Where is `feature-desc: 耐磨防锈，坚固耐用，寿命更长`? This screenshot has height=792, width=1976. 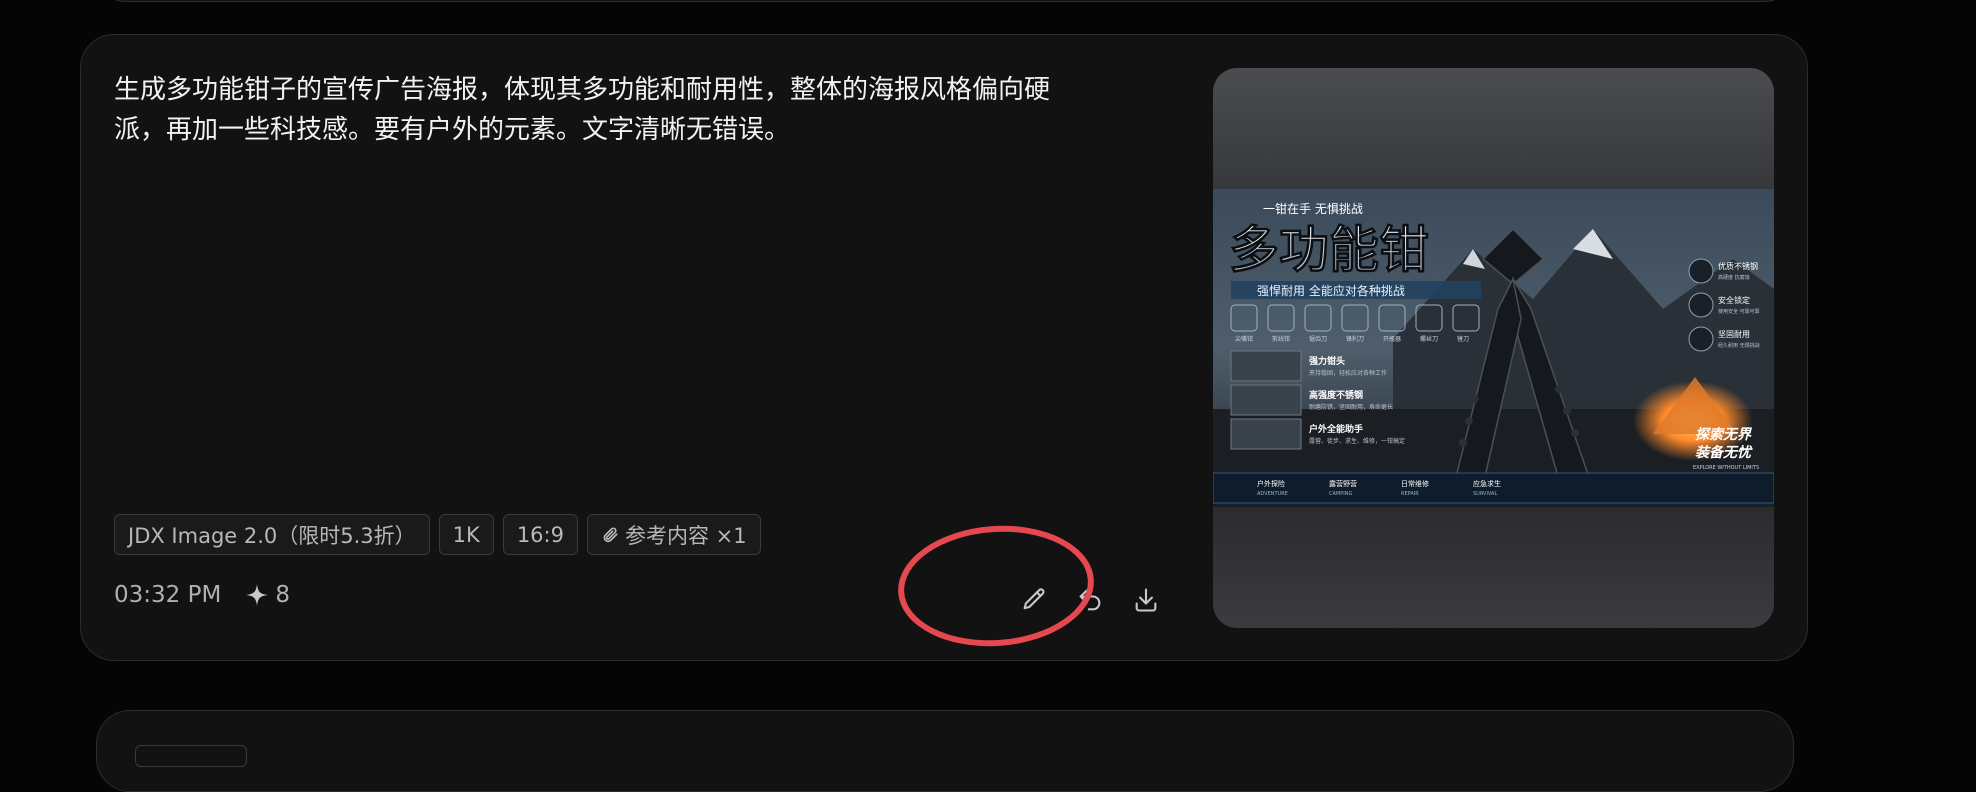 feature-desc: 耐磨防锈，坚固耐用，寿命更长 is located at coordinates (1351, 407).